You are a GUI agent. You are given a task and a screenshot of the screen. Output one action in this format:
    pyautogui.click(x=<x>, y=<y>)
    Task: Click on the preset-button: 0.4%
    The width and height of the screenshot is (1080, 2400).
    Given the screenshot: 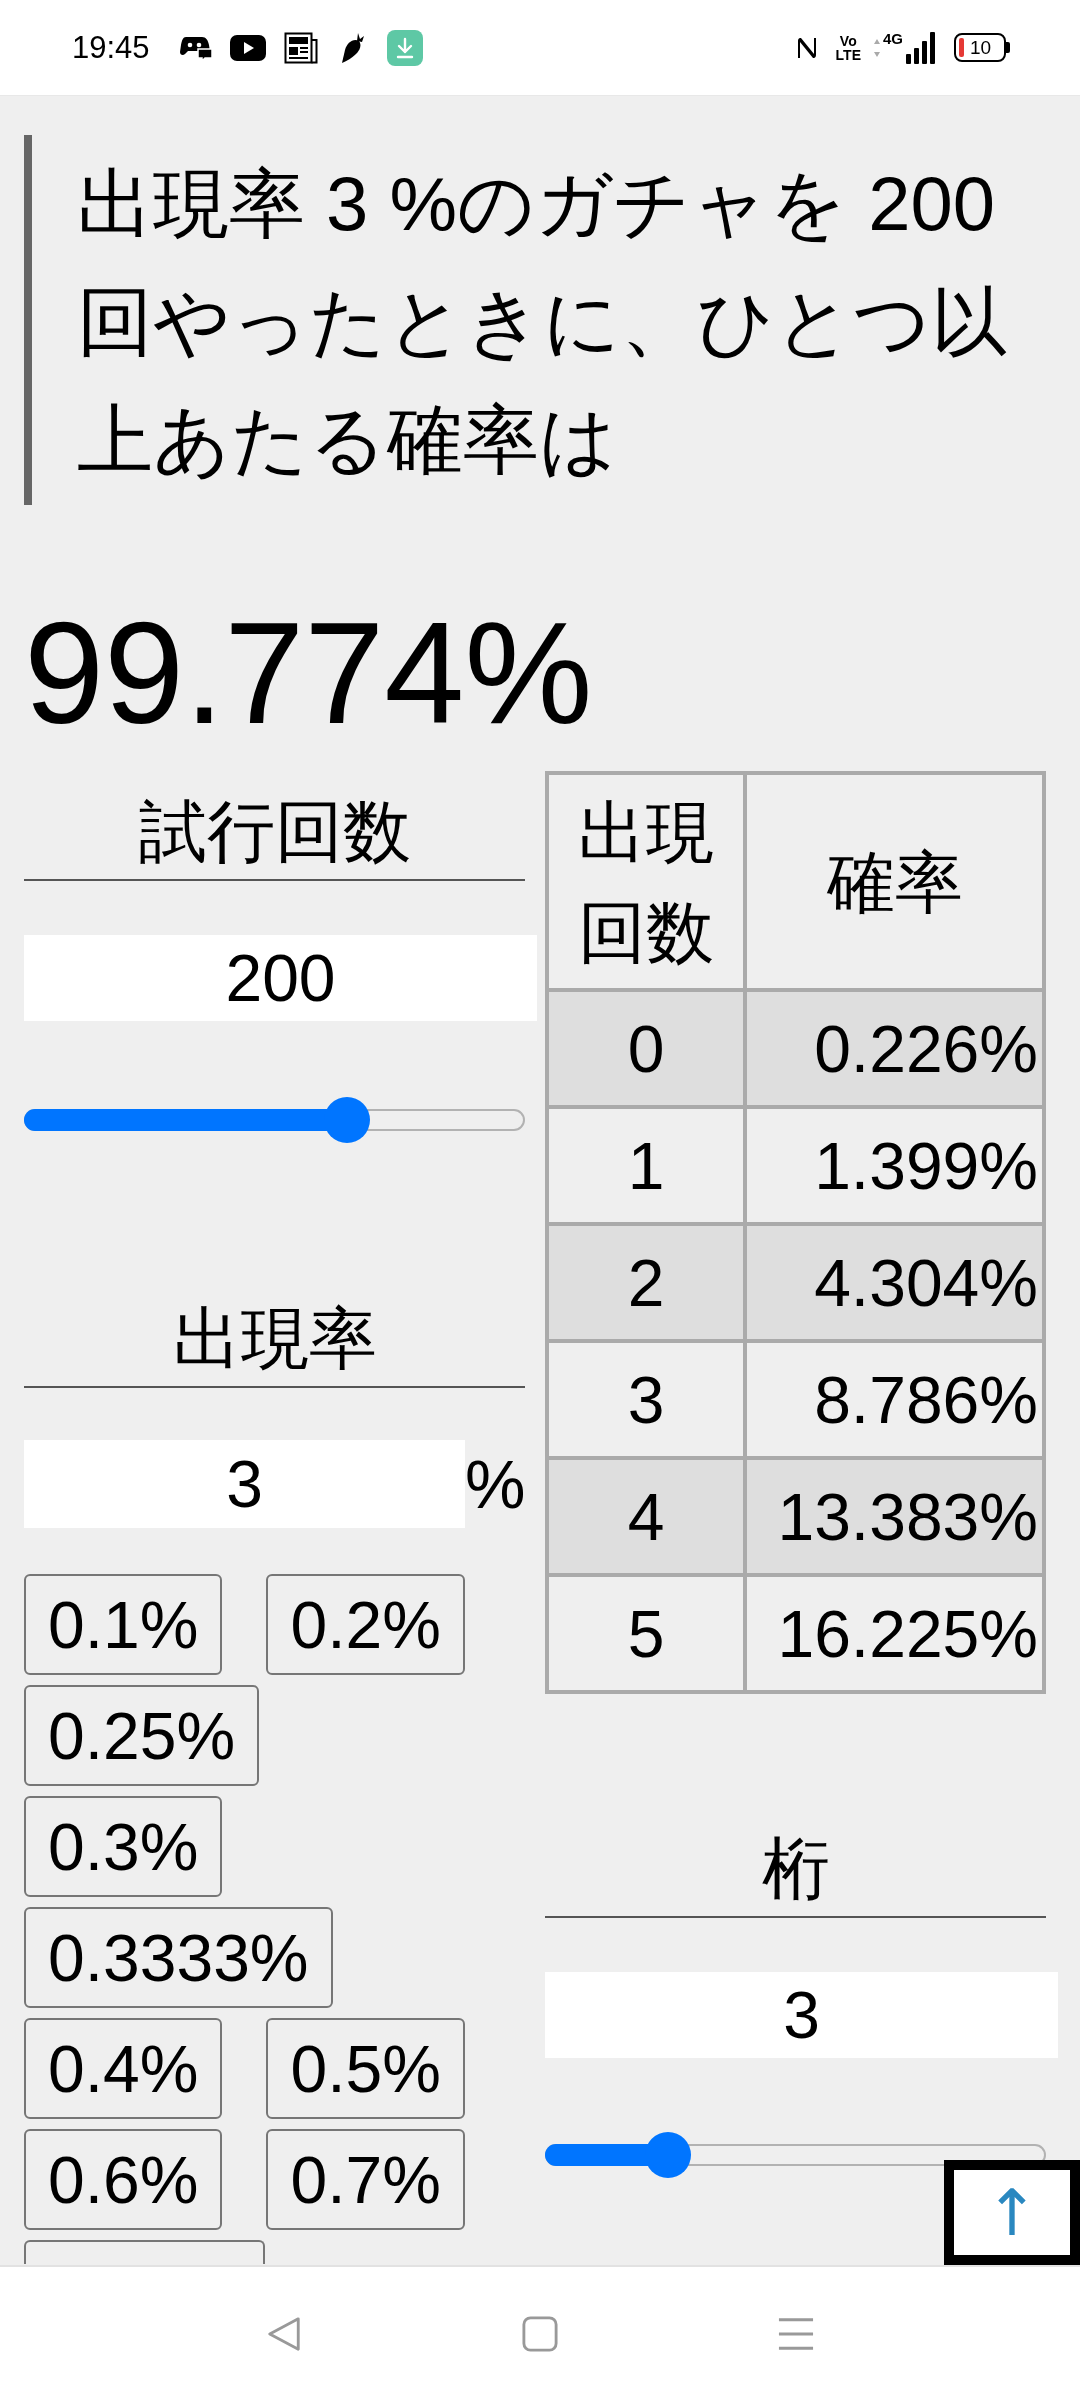 What is the action you would take?
    pyautogui.click(x=123, y=2068)
    